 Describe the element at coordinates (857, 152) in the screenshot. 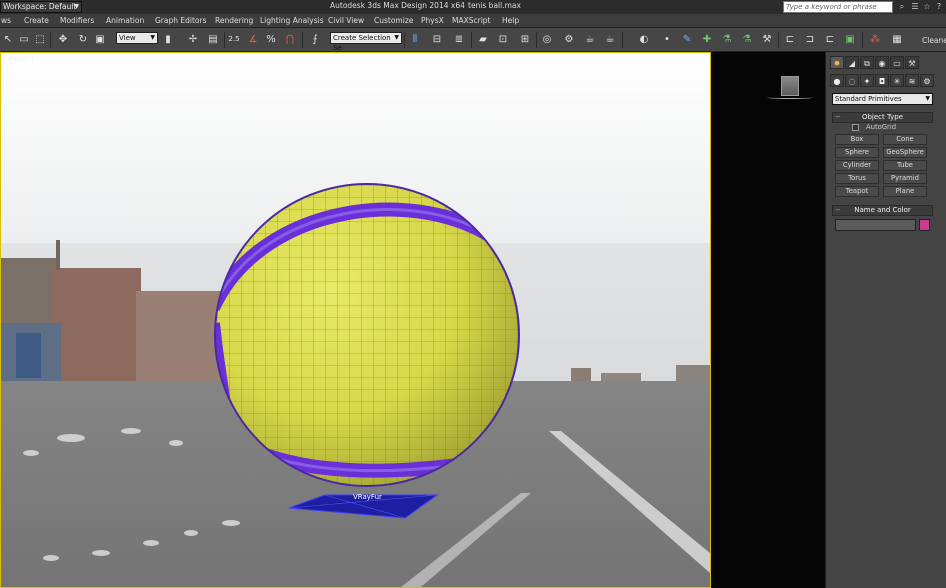

I see `sphere-button: Sphere` at that location.